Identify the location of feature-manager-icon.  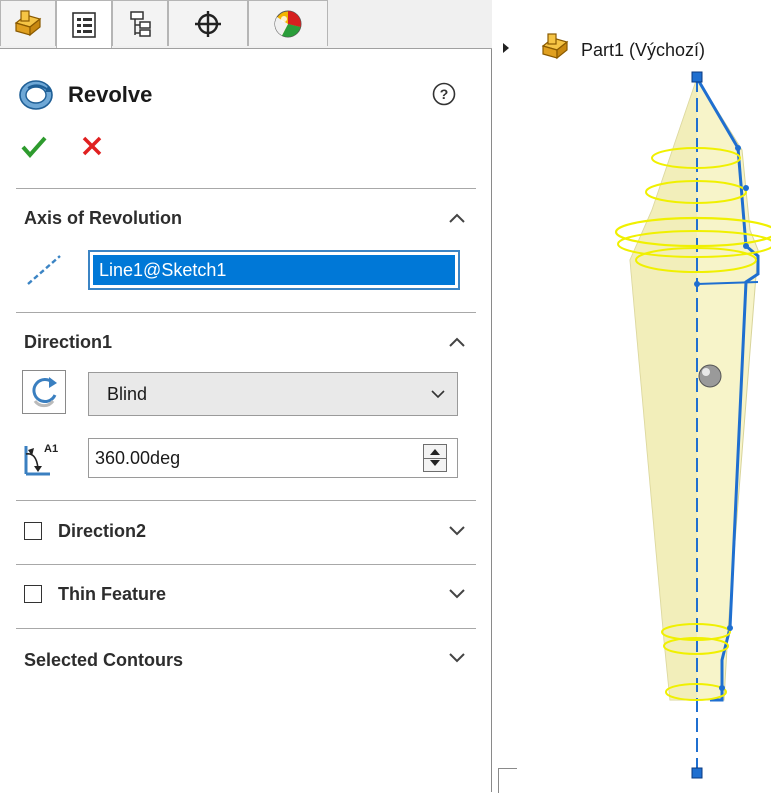
(28, 22).